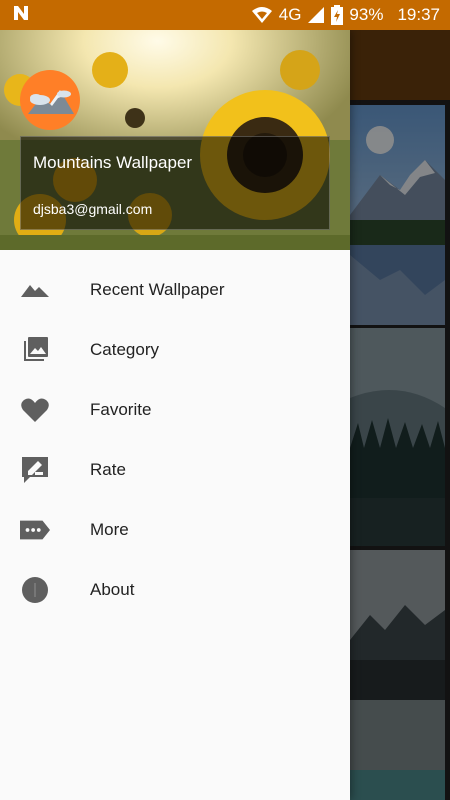 This screenshot has height=800, width=450. What do you see at coordinates (175, 530) in the screenshot?
I see `menu-item-more: More` at bounding box center [175, 530].